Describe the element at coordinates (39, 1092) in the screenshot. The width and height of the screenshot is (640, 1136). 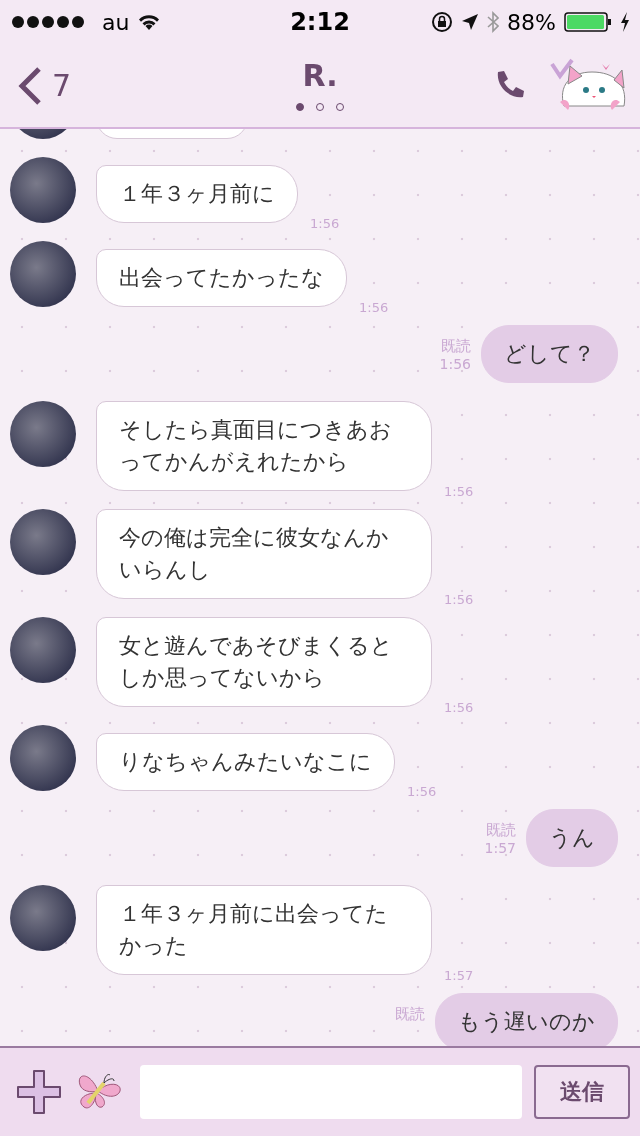
I see `plus-icon` at that location.